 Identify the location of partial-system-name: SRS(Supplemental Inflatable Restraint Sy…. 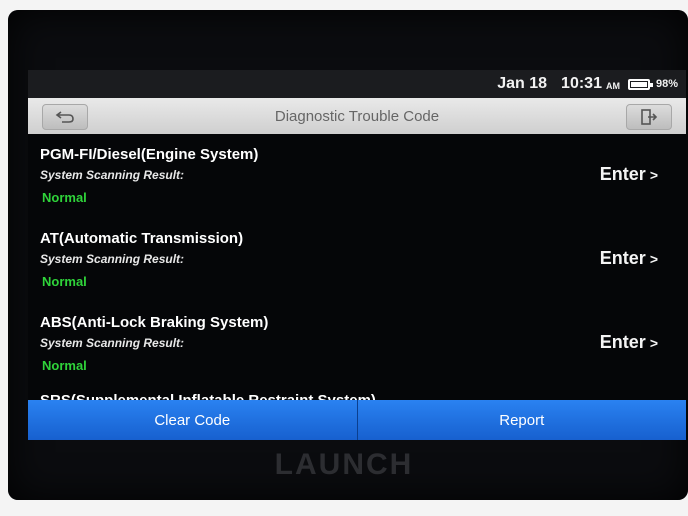
(208, 396).